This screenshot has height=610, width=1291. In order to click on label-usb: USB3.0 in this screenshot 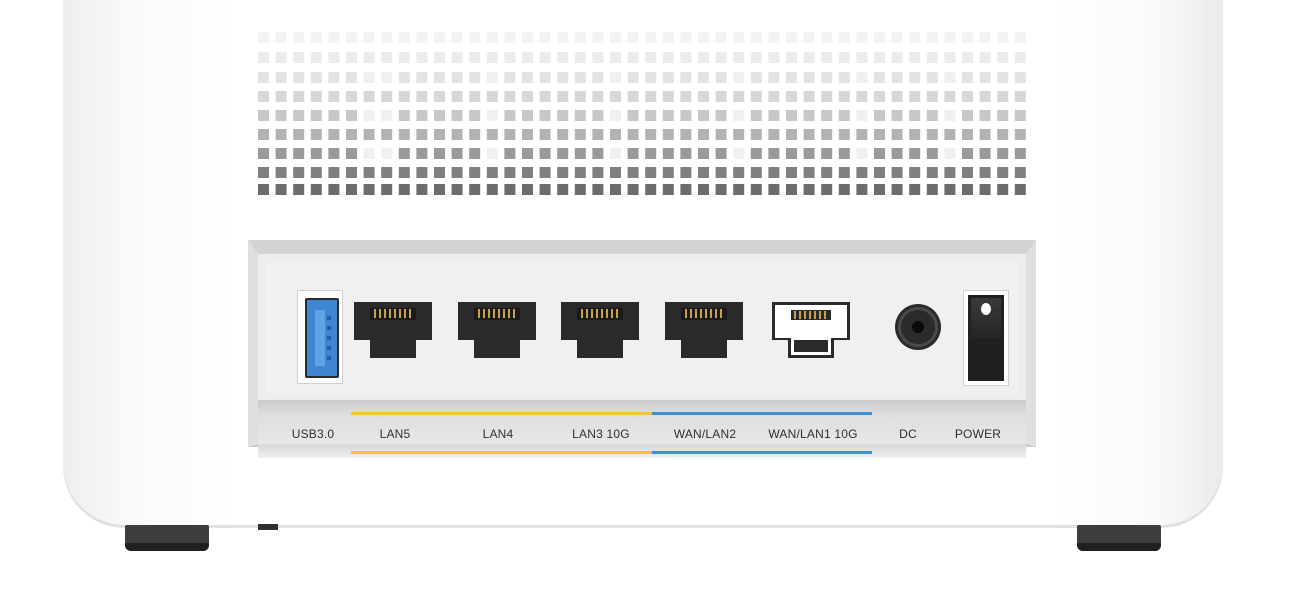, I will do `click(313, 434)`.